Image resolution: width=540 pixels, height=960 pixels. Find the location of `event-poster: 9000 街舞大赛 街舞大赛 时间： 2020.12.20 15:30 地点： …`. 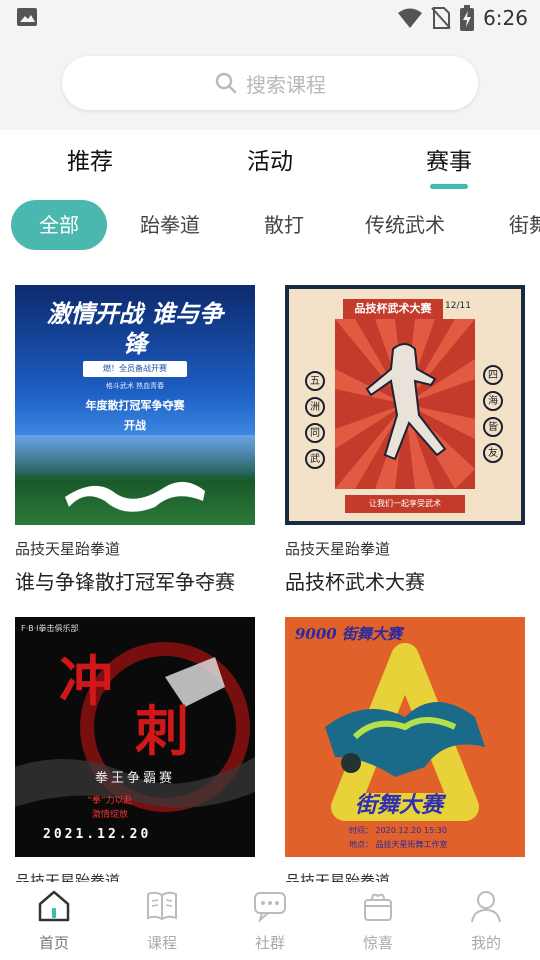

event-poster: 9000 街舞大赛 街舞大赛 时间： 2020.12.20 15:30 地点： … is located at coordinates (405, 737).